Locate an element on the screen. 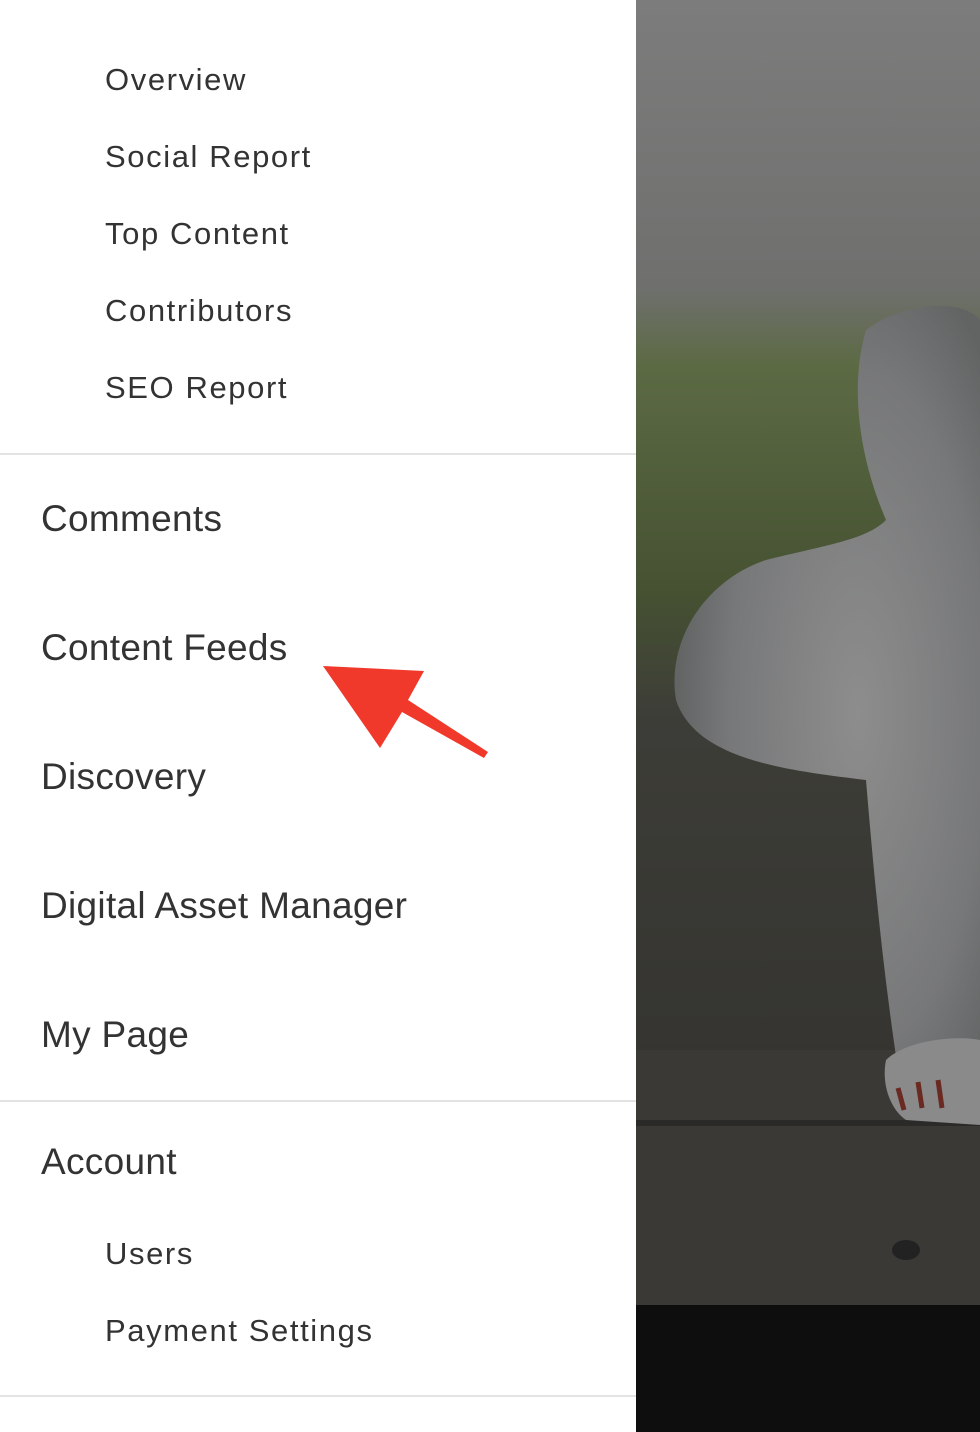  nav-item-overview: Overview is located at coordinates (176, 79).